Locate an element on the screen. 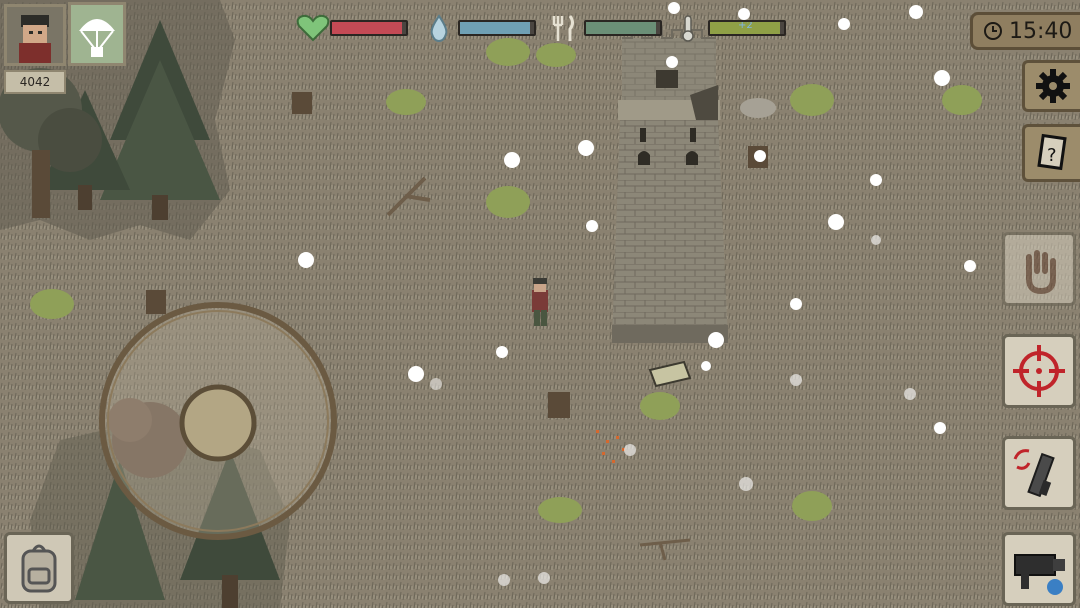 The image size is (1080, 608). temperature-meter: +2 is located at coordinates (747, 28).